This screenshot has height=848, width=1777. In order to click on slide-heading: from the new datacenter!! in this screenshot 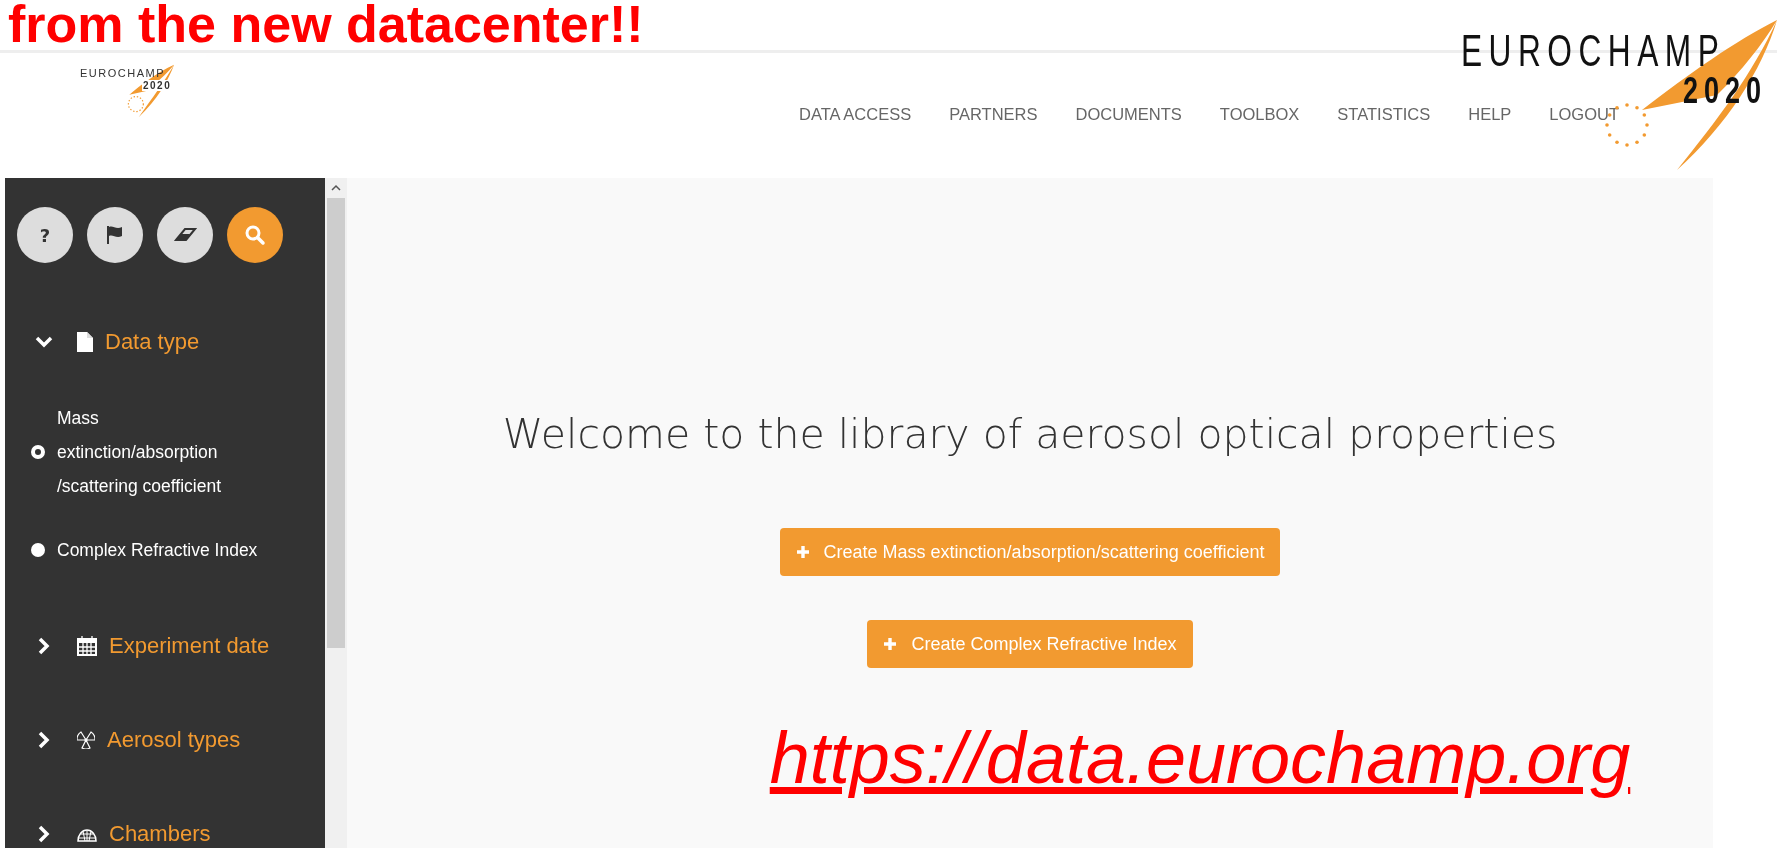, I will do `click(326, 25)`.